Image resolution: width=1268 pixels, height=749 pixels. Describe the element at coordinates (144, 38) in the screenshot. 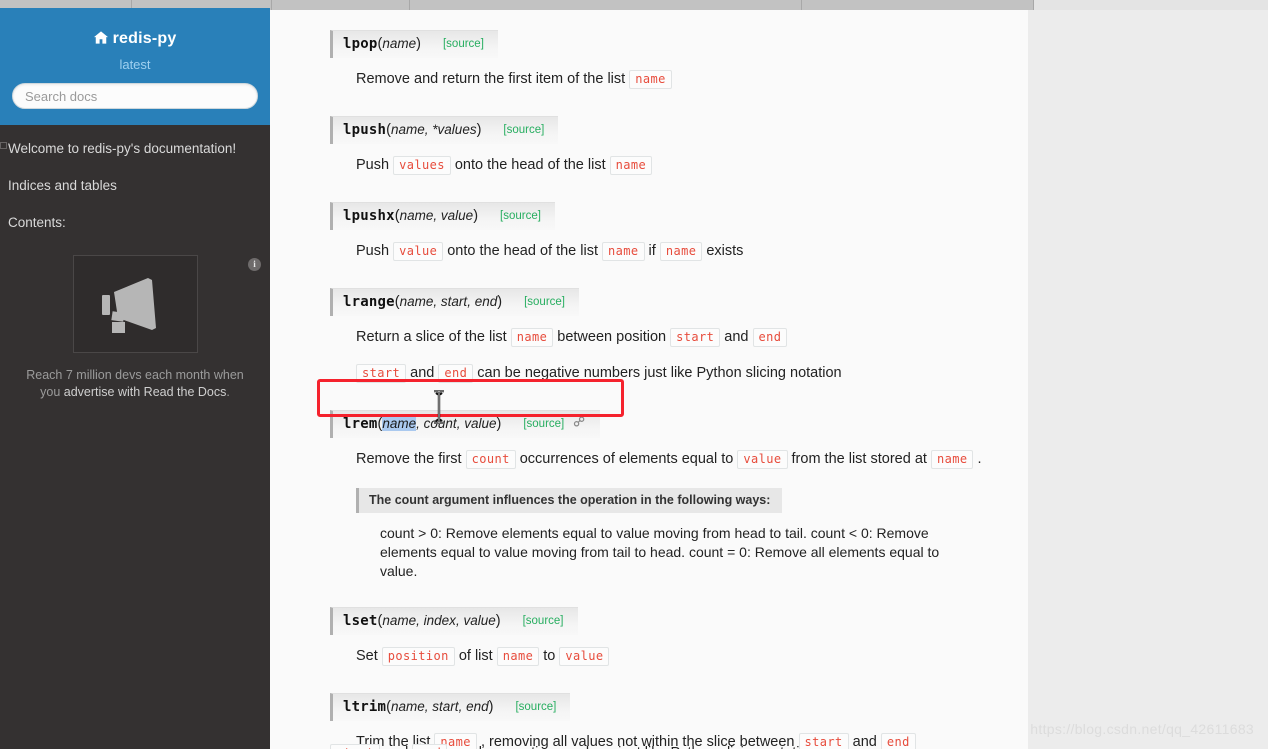

I see `brand-label: redis-py` at that location.